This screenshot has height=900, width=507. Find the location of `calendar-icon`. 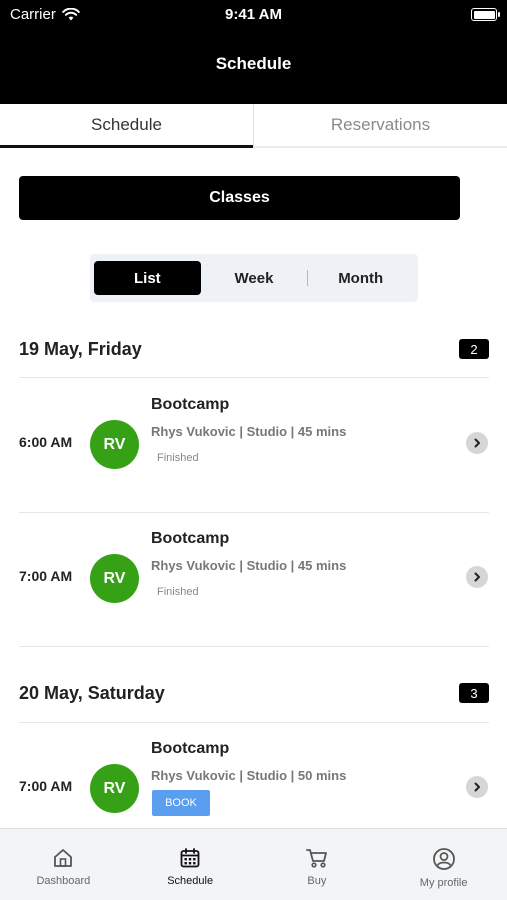

calendar-icon is located at coordinates (190, 858).